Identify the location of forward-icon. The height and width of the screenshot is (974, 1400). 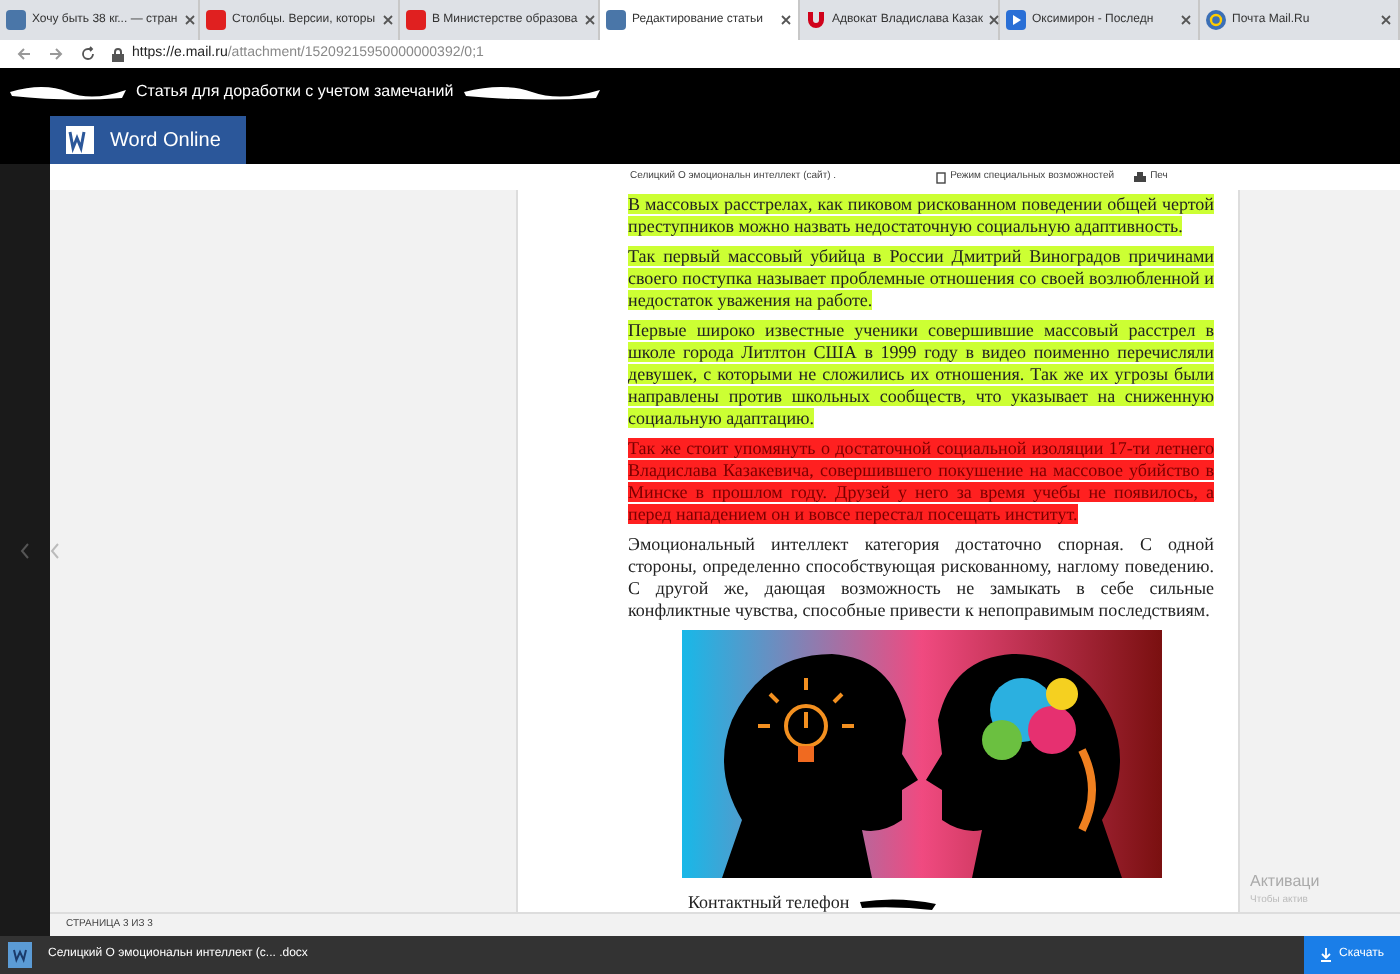
(56, 54).